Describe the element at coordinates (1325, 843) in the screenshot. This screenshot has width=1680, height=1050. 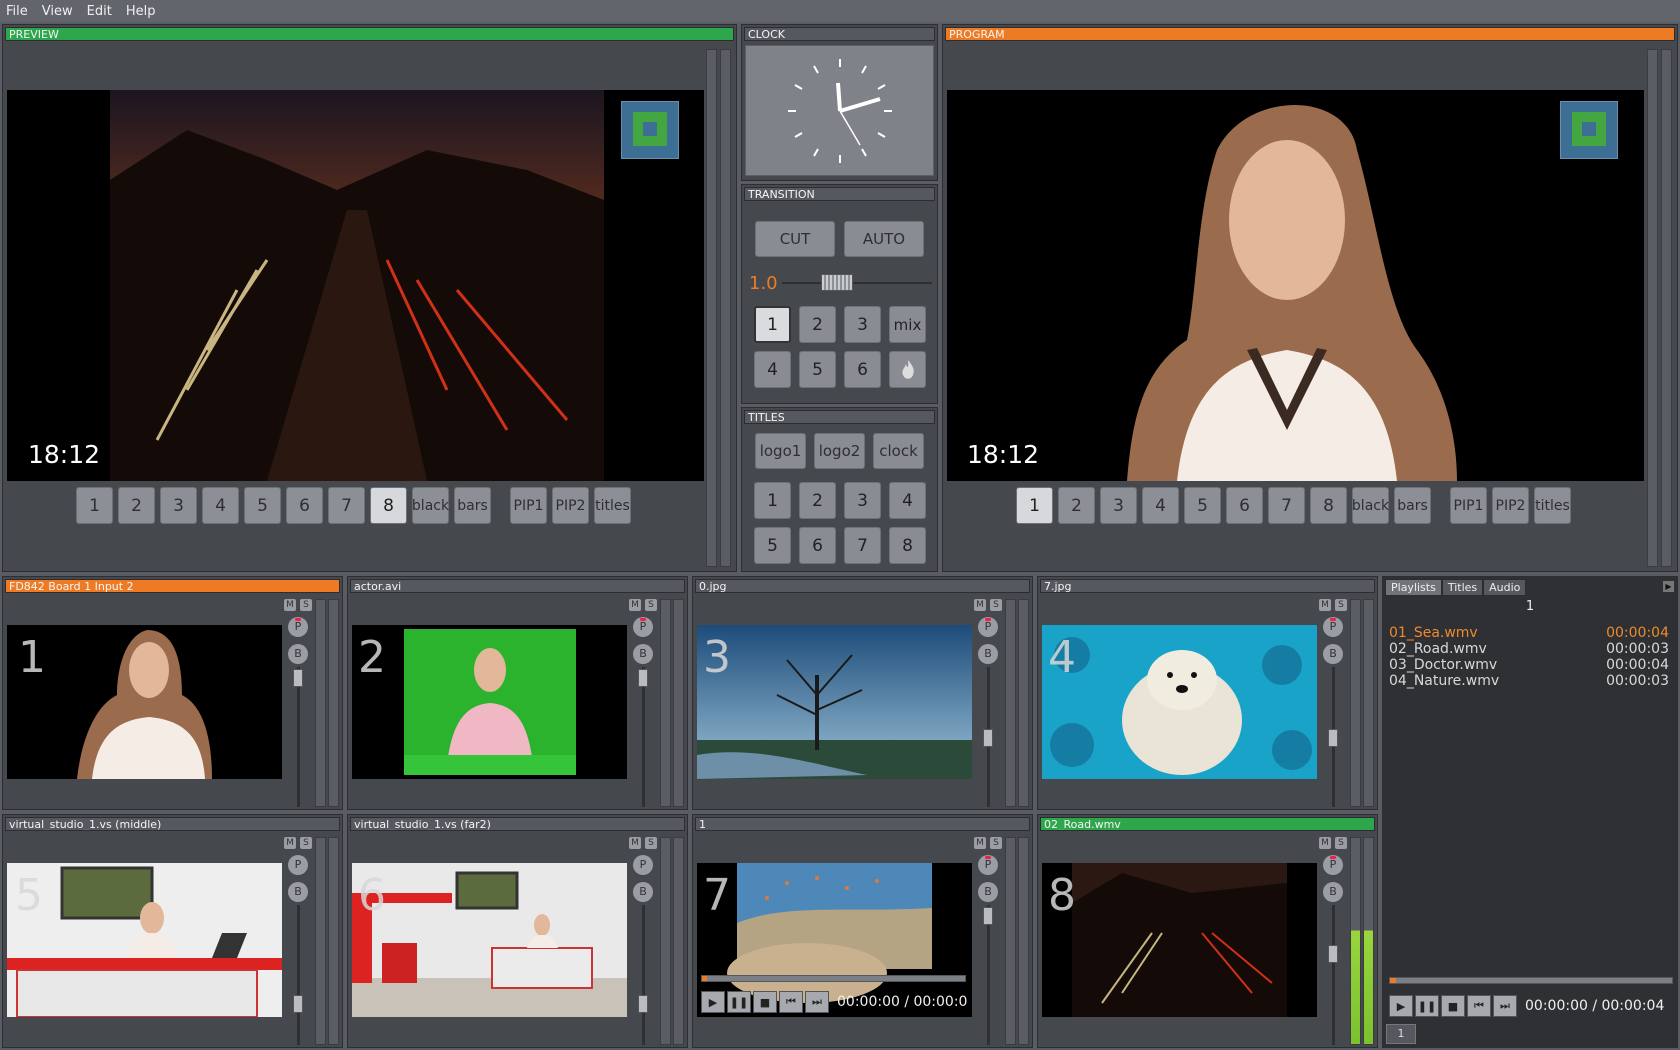
I see `mute-button-8: M` at that location.